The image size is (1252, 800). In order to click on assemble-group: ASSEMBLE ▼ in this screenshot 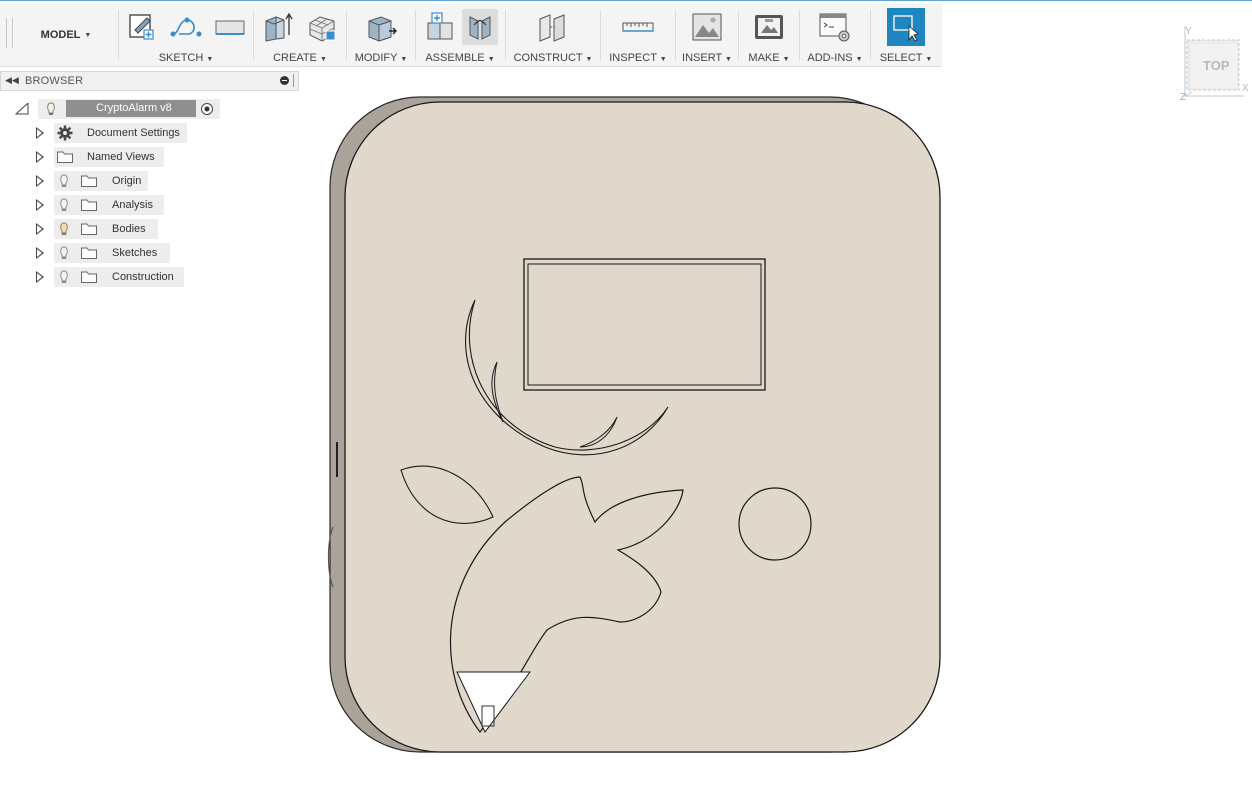, I will do `click(460, 36)`.